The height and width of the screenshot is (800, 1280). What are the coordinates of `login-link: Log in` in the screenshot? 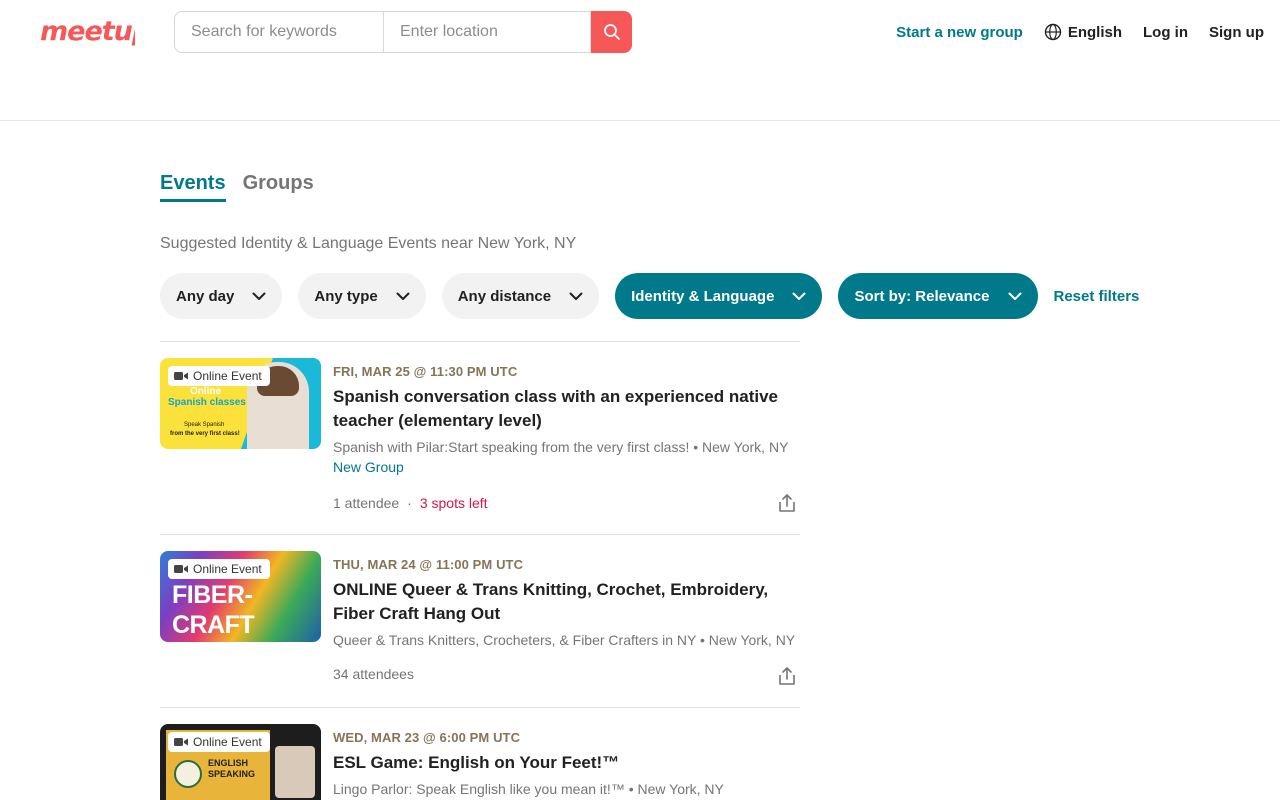 It's located at (1165, 32).